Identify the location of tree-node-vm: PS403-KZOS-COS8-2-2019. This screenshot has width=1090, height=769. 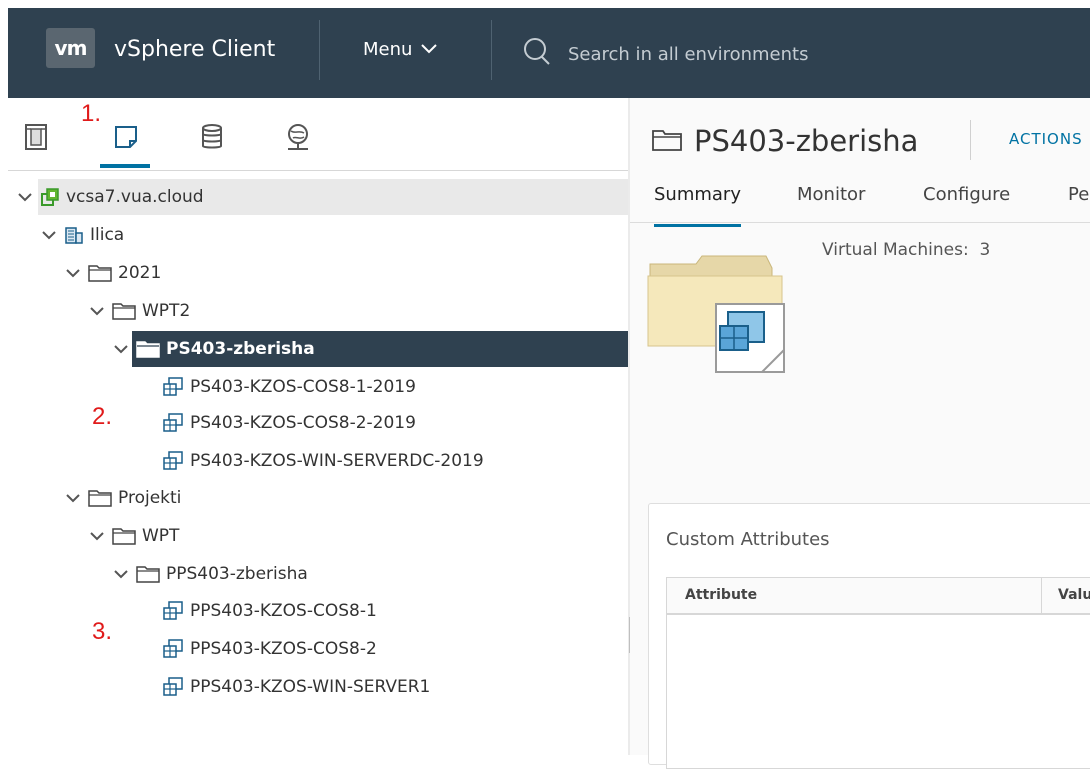
(289, 423).